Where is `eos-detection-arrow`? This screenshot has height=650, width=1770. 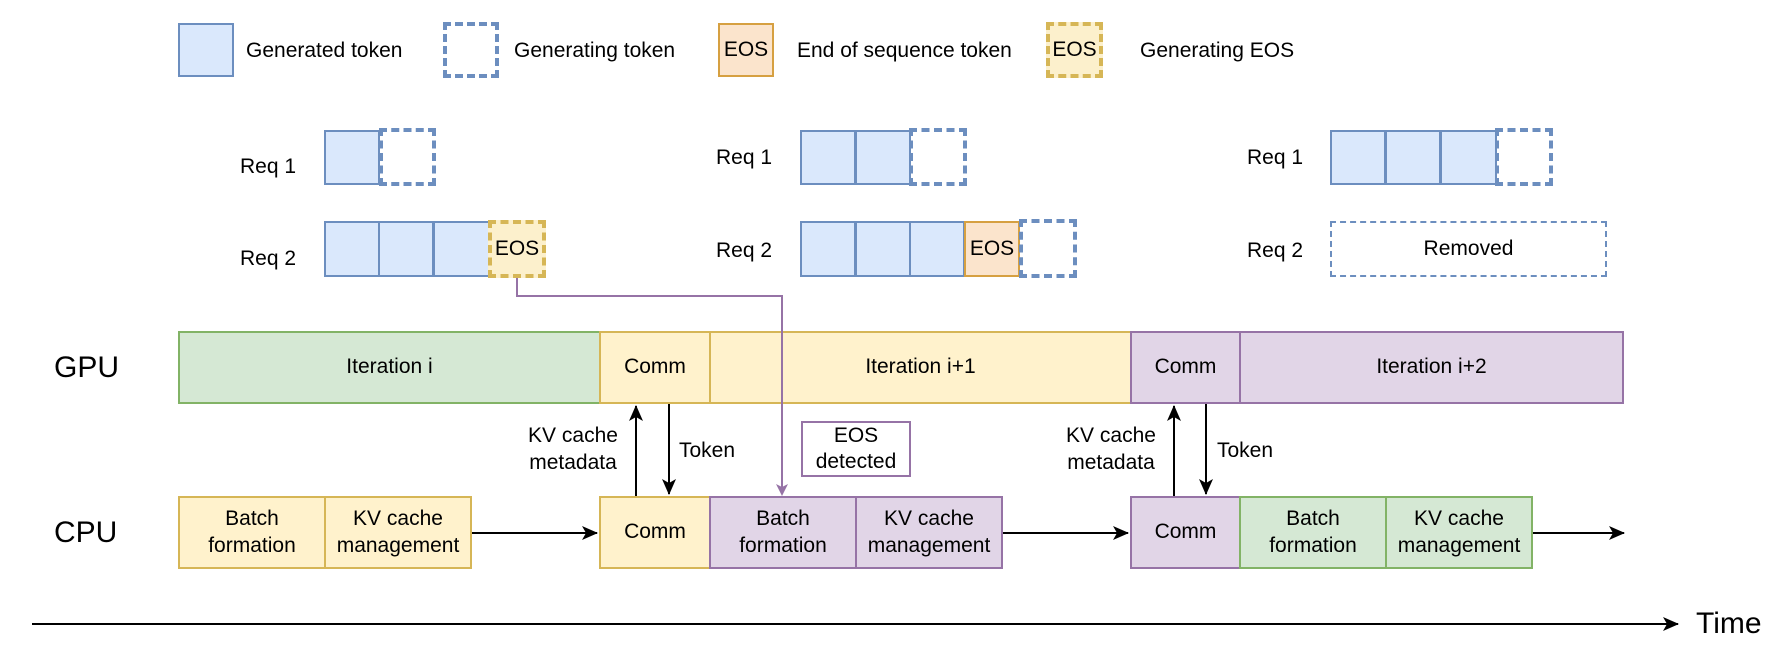
eos-detection-arrow is located at coordinates (652, 387).